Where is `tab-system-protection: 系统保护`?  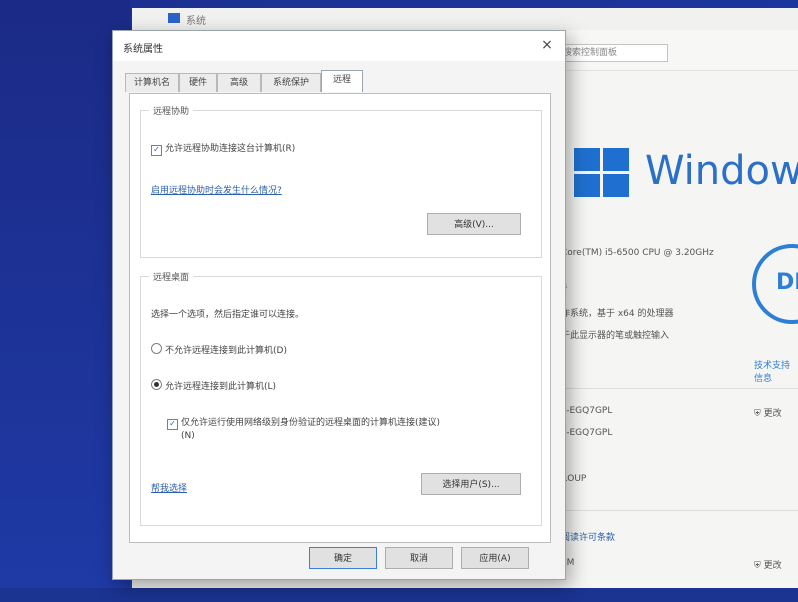
tab-system-protection: 系统保护 is located at coordinates (291, 82).